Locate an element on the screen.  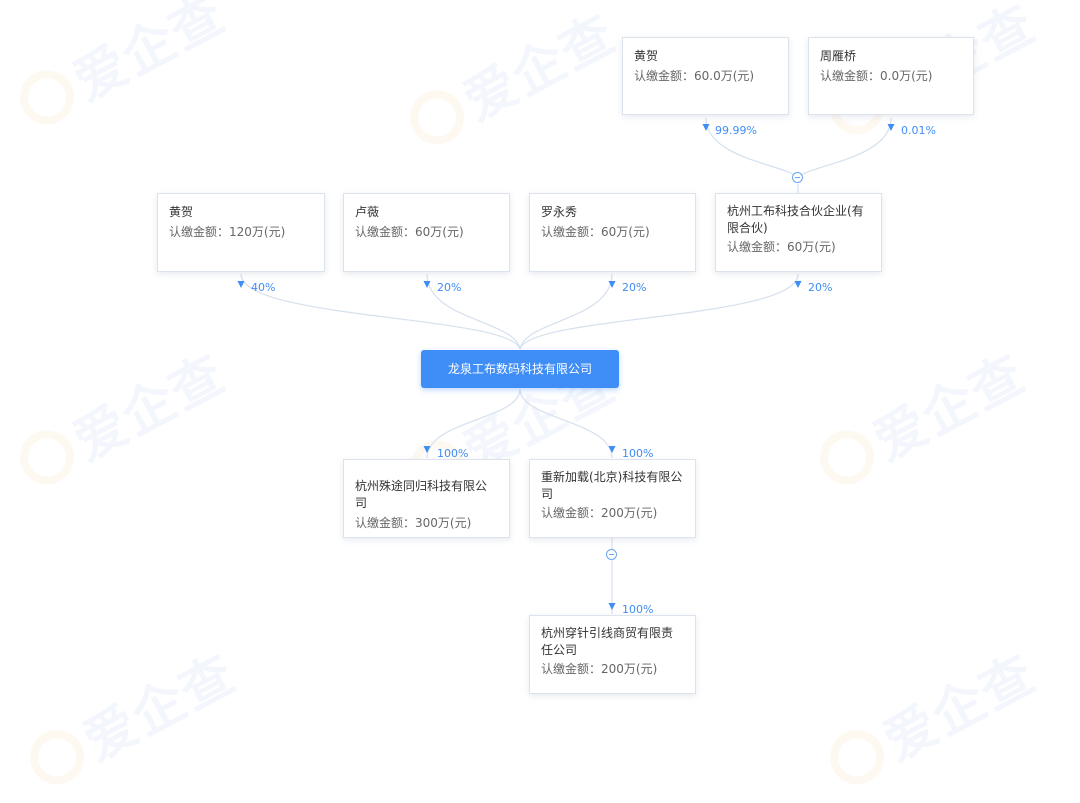
investment-amount: 认缴金额：300万(元) is located at coordinates (413, 523).